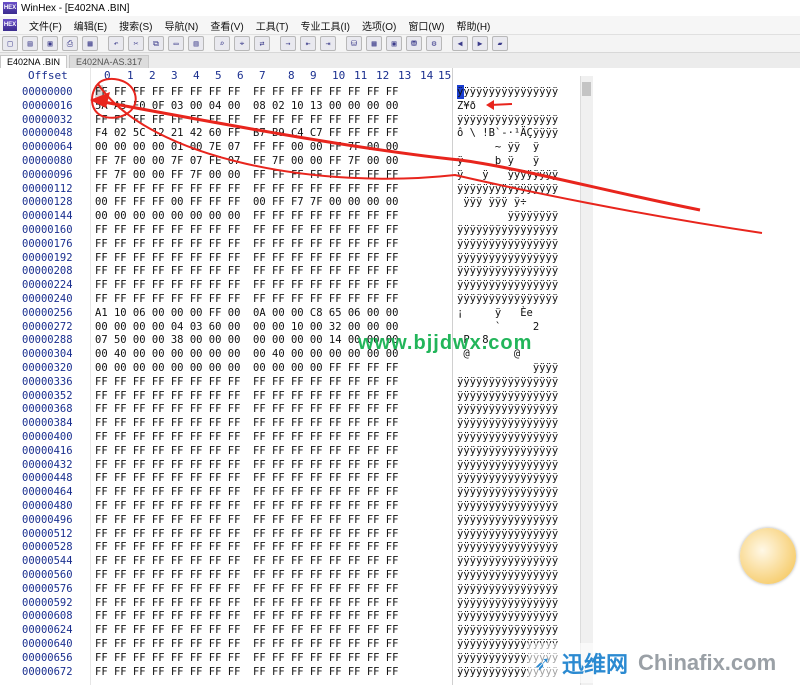  I want to click on back-icon: ⇤, so click(308, 43).